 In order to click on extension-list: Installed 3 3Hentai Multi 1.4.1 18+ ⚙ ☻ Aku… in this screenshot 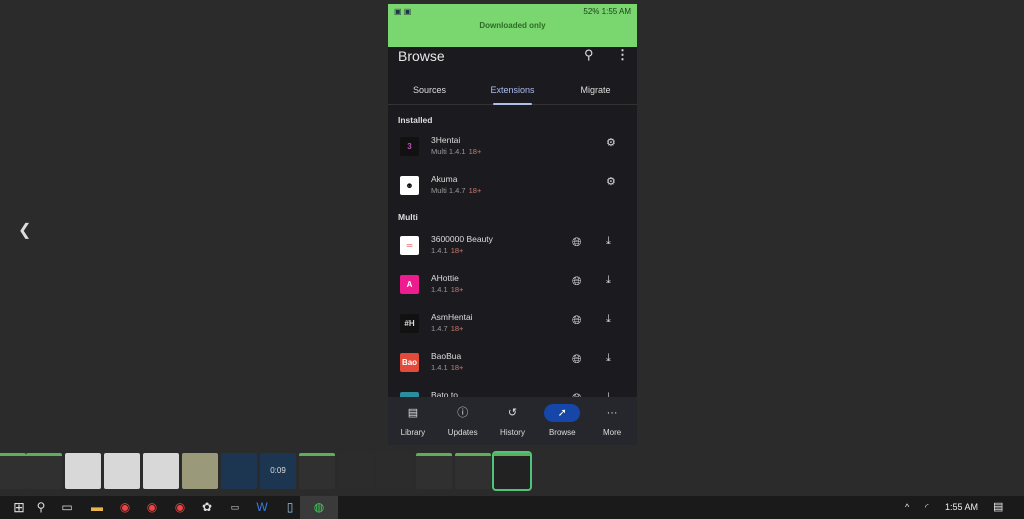, I will do `click(512, 264)`.